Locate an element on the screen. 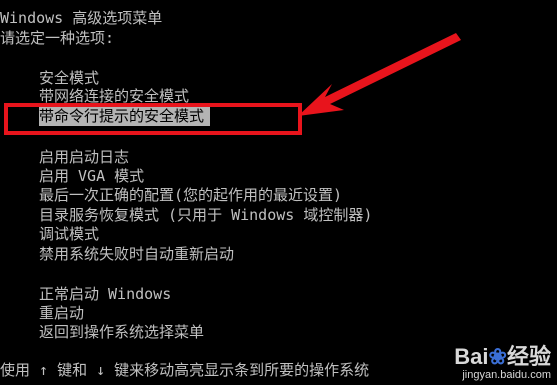 This screenshot has height=385, width=557. footer-instructions: 使用 ↑ 键和 ↓ 键来移动高亮显示条到所要的操作系统 is located at coordinates (185, 370).